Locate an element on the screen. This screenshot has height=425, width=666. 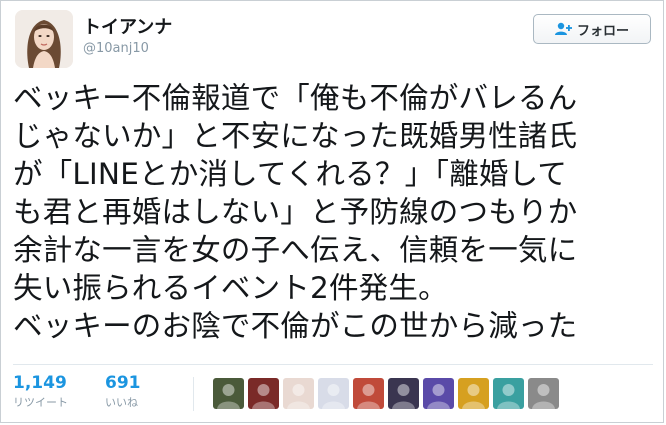
liker-avatars is located at coordinates (386, 393).